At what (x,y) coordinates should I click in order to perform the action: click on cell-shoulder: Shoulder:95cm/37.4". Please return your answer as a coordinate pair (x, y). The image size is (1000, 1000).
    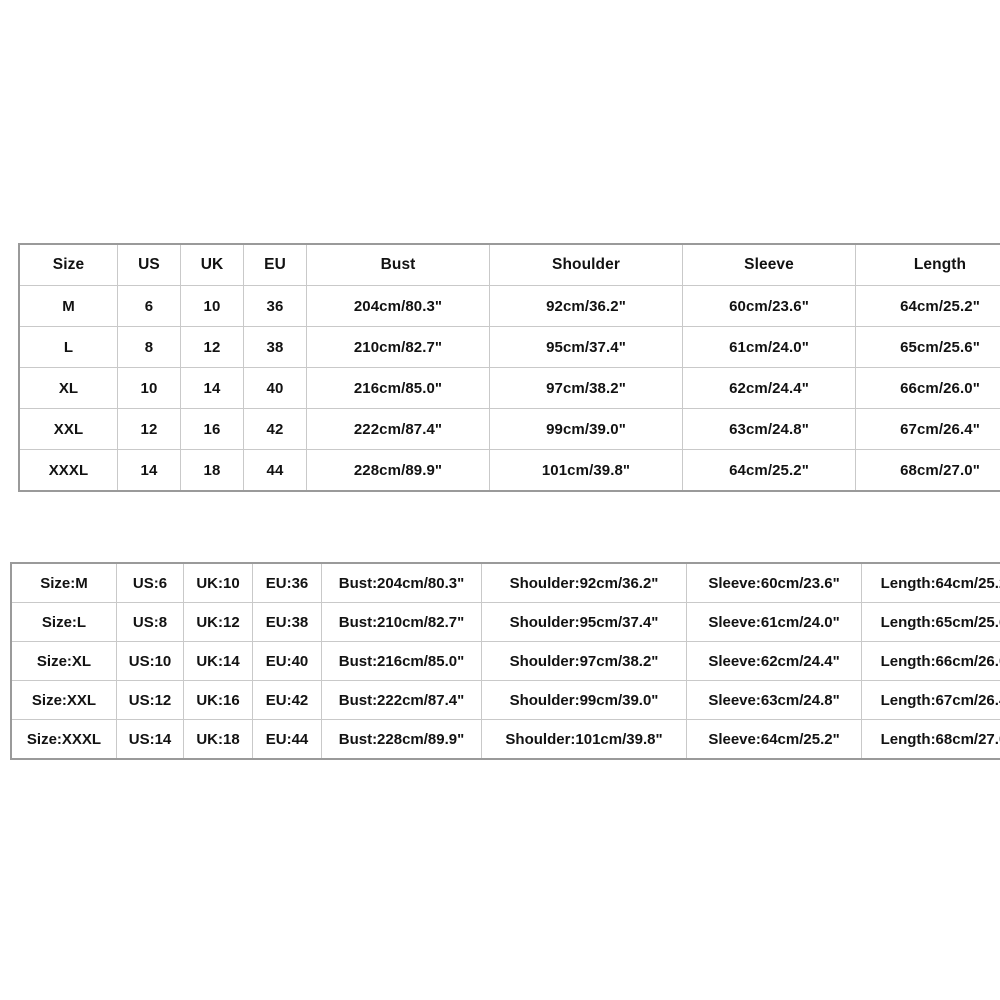
    Looking at the image, I should click on (584, 622).